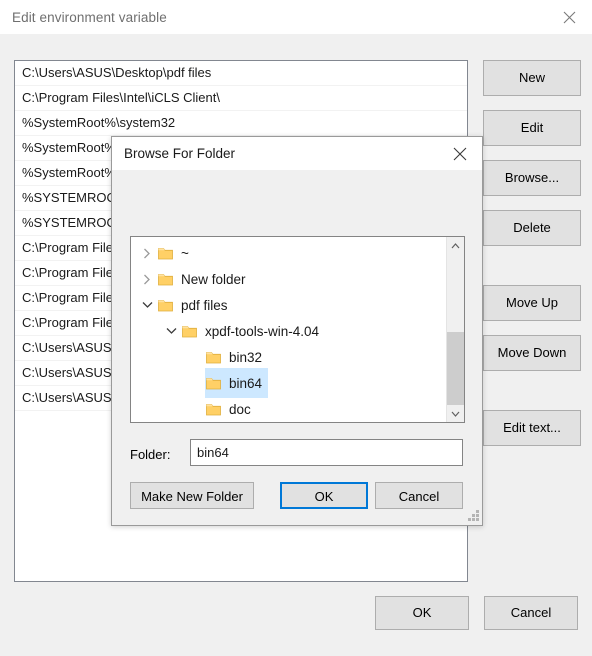 This screenshot has width=592, height=656. I want to click on resize-grip, so click(473, 516).